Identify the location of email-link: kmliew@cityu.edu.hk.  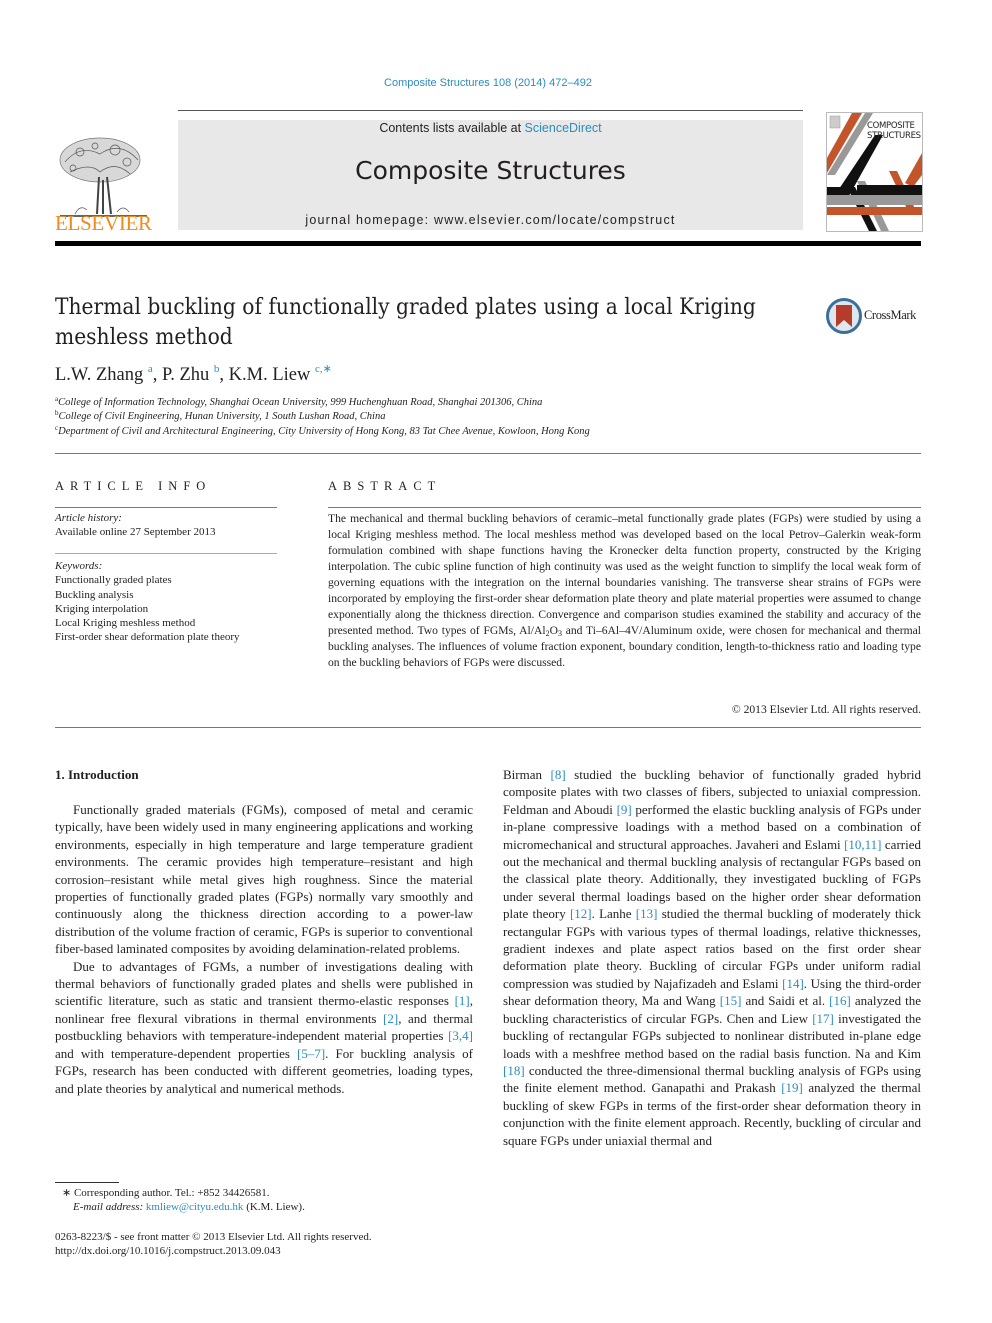
(195, 1207).